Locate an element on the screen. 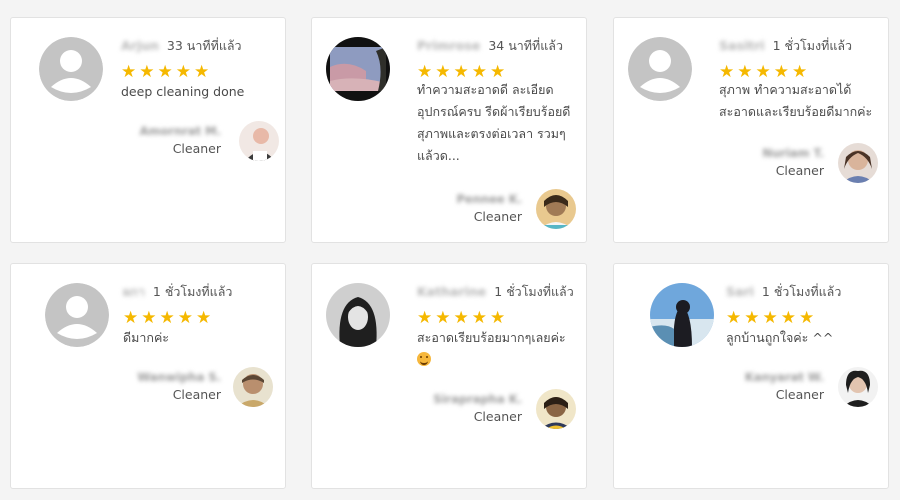  review-line: สะอาดเรียบร้อยมากๆเลยค่ะ is located at coordinates (491, 337).